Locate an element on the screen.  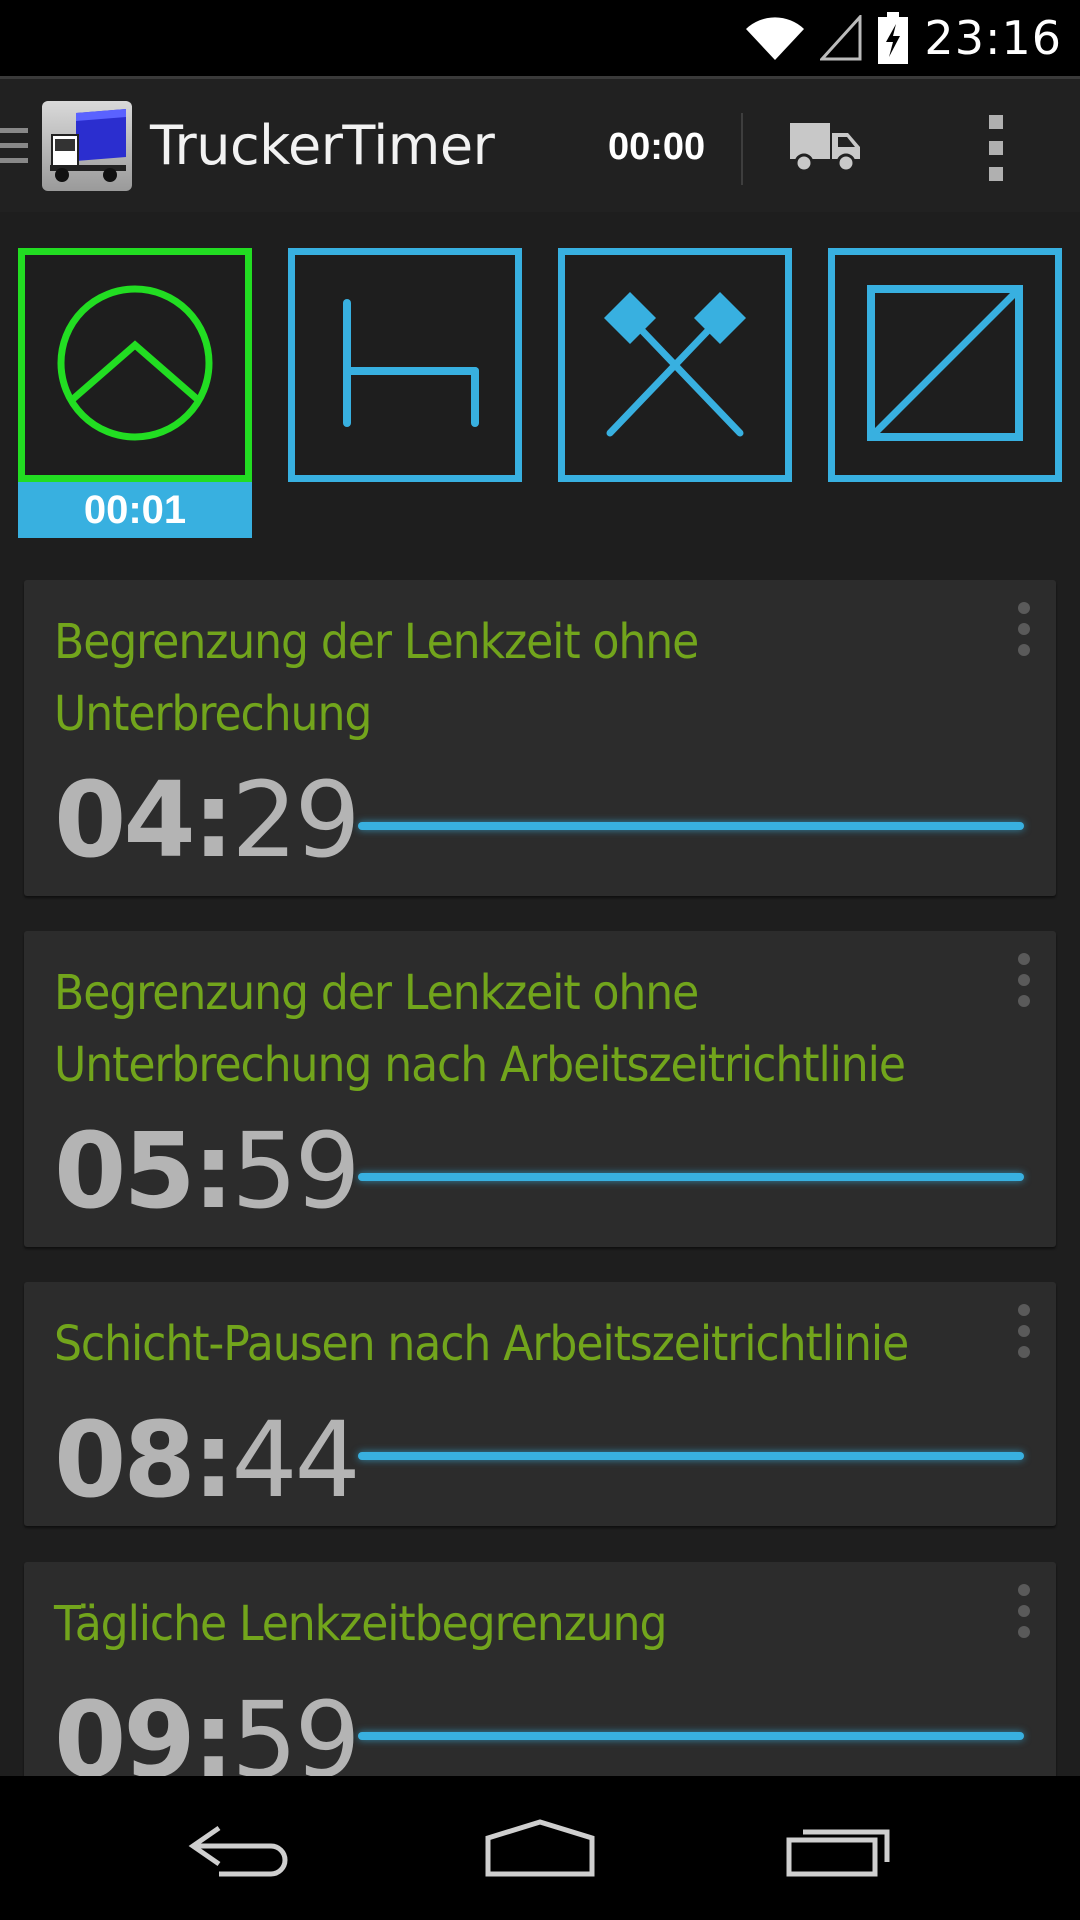
overflow-menu-icon is located at coordinates (996, 148).